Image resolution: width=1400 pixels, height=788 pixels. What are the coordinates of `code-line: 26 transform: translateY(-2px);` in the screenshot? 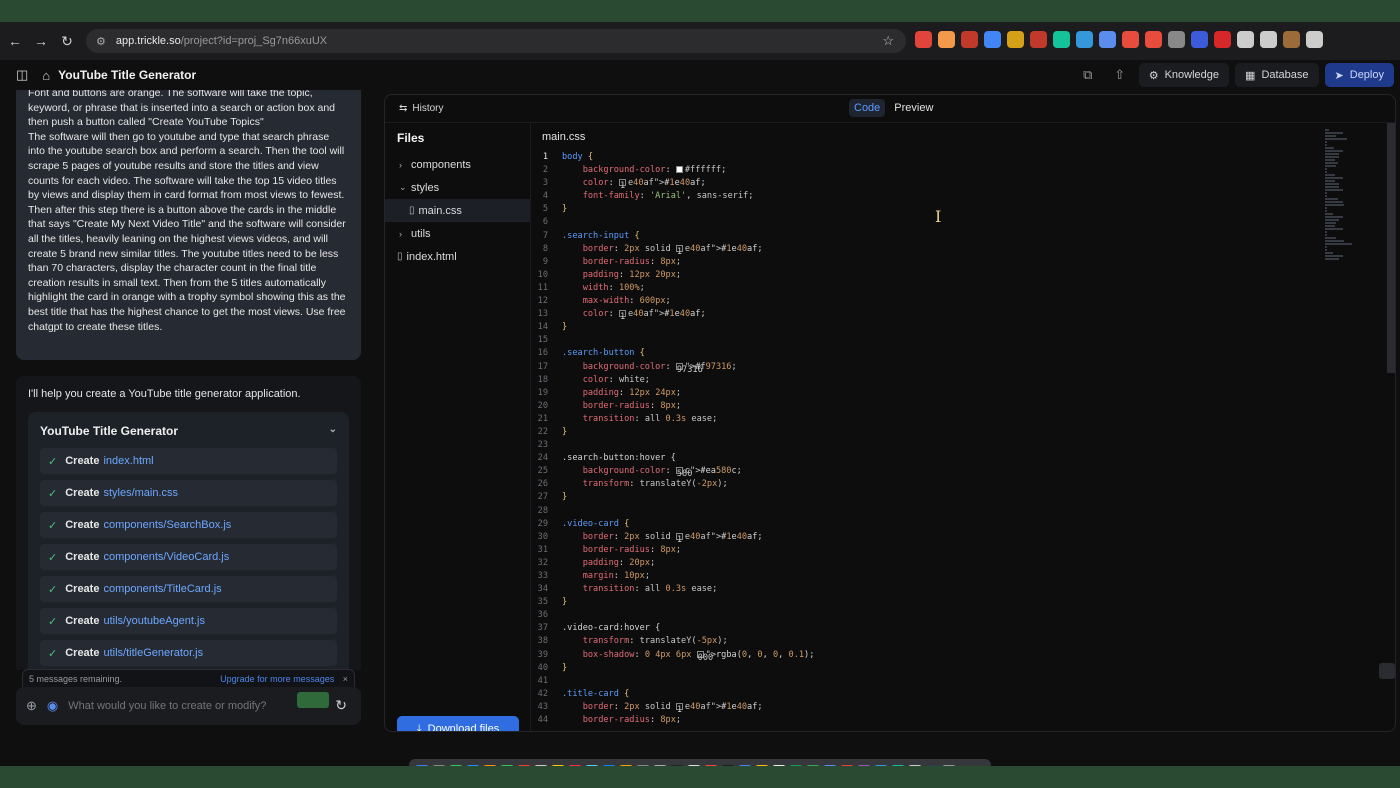 It's located at (962, 484).